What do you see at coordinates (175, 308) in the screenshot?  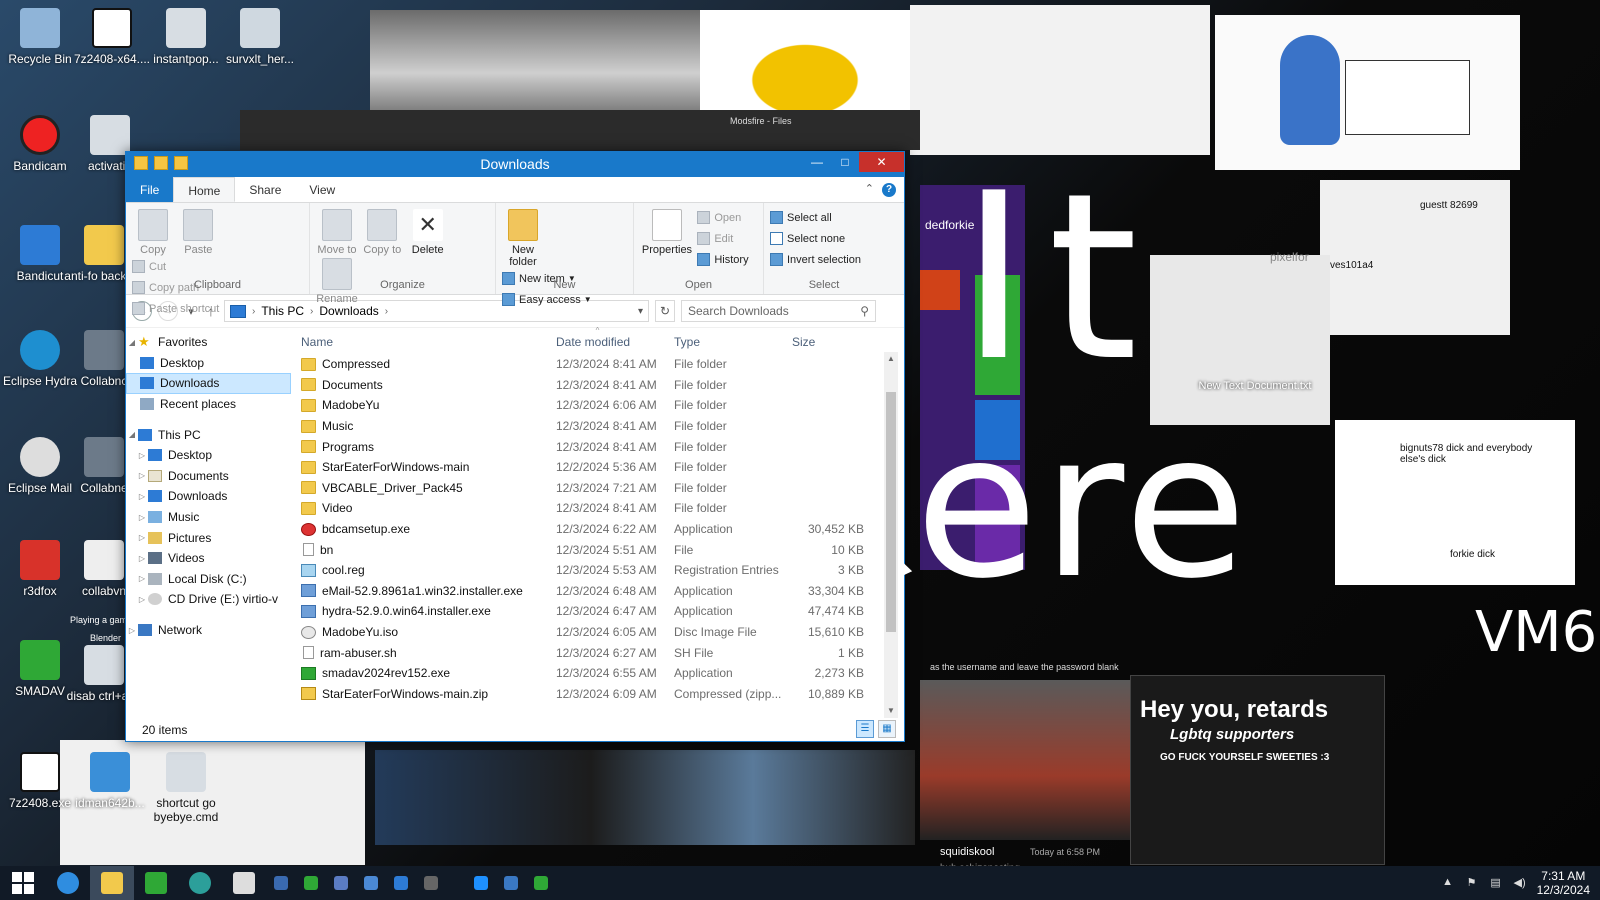 I see `paste-shortcut-button: Paste shortcut` at bounding box center [175, 308].